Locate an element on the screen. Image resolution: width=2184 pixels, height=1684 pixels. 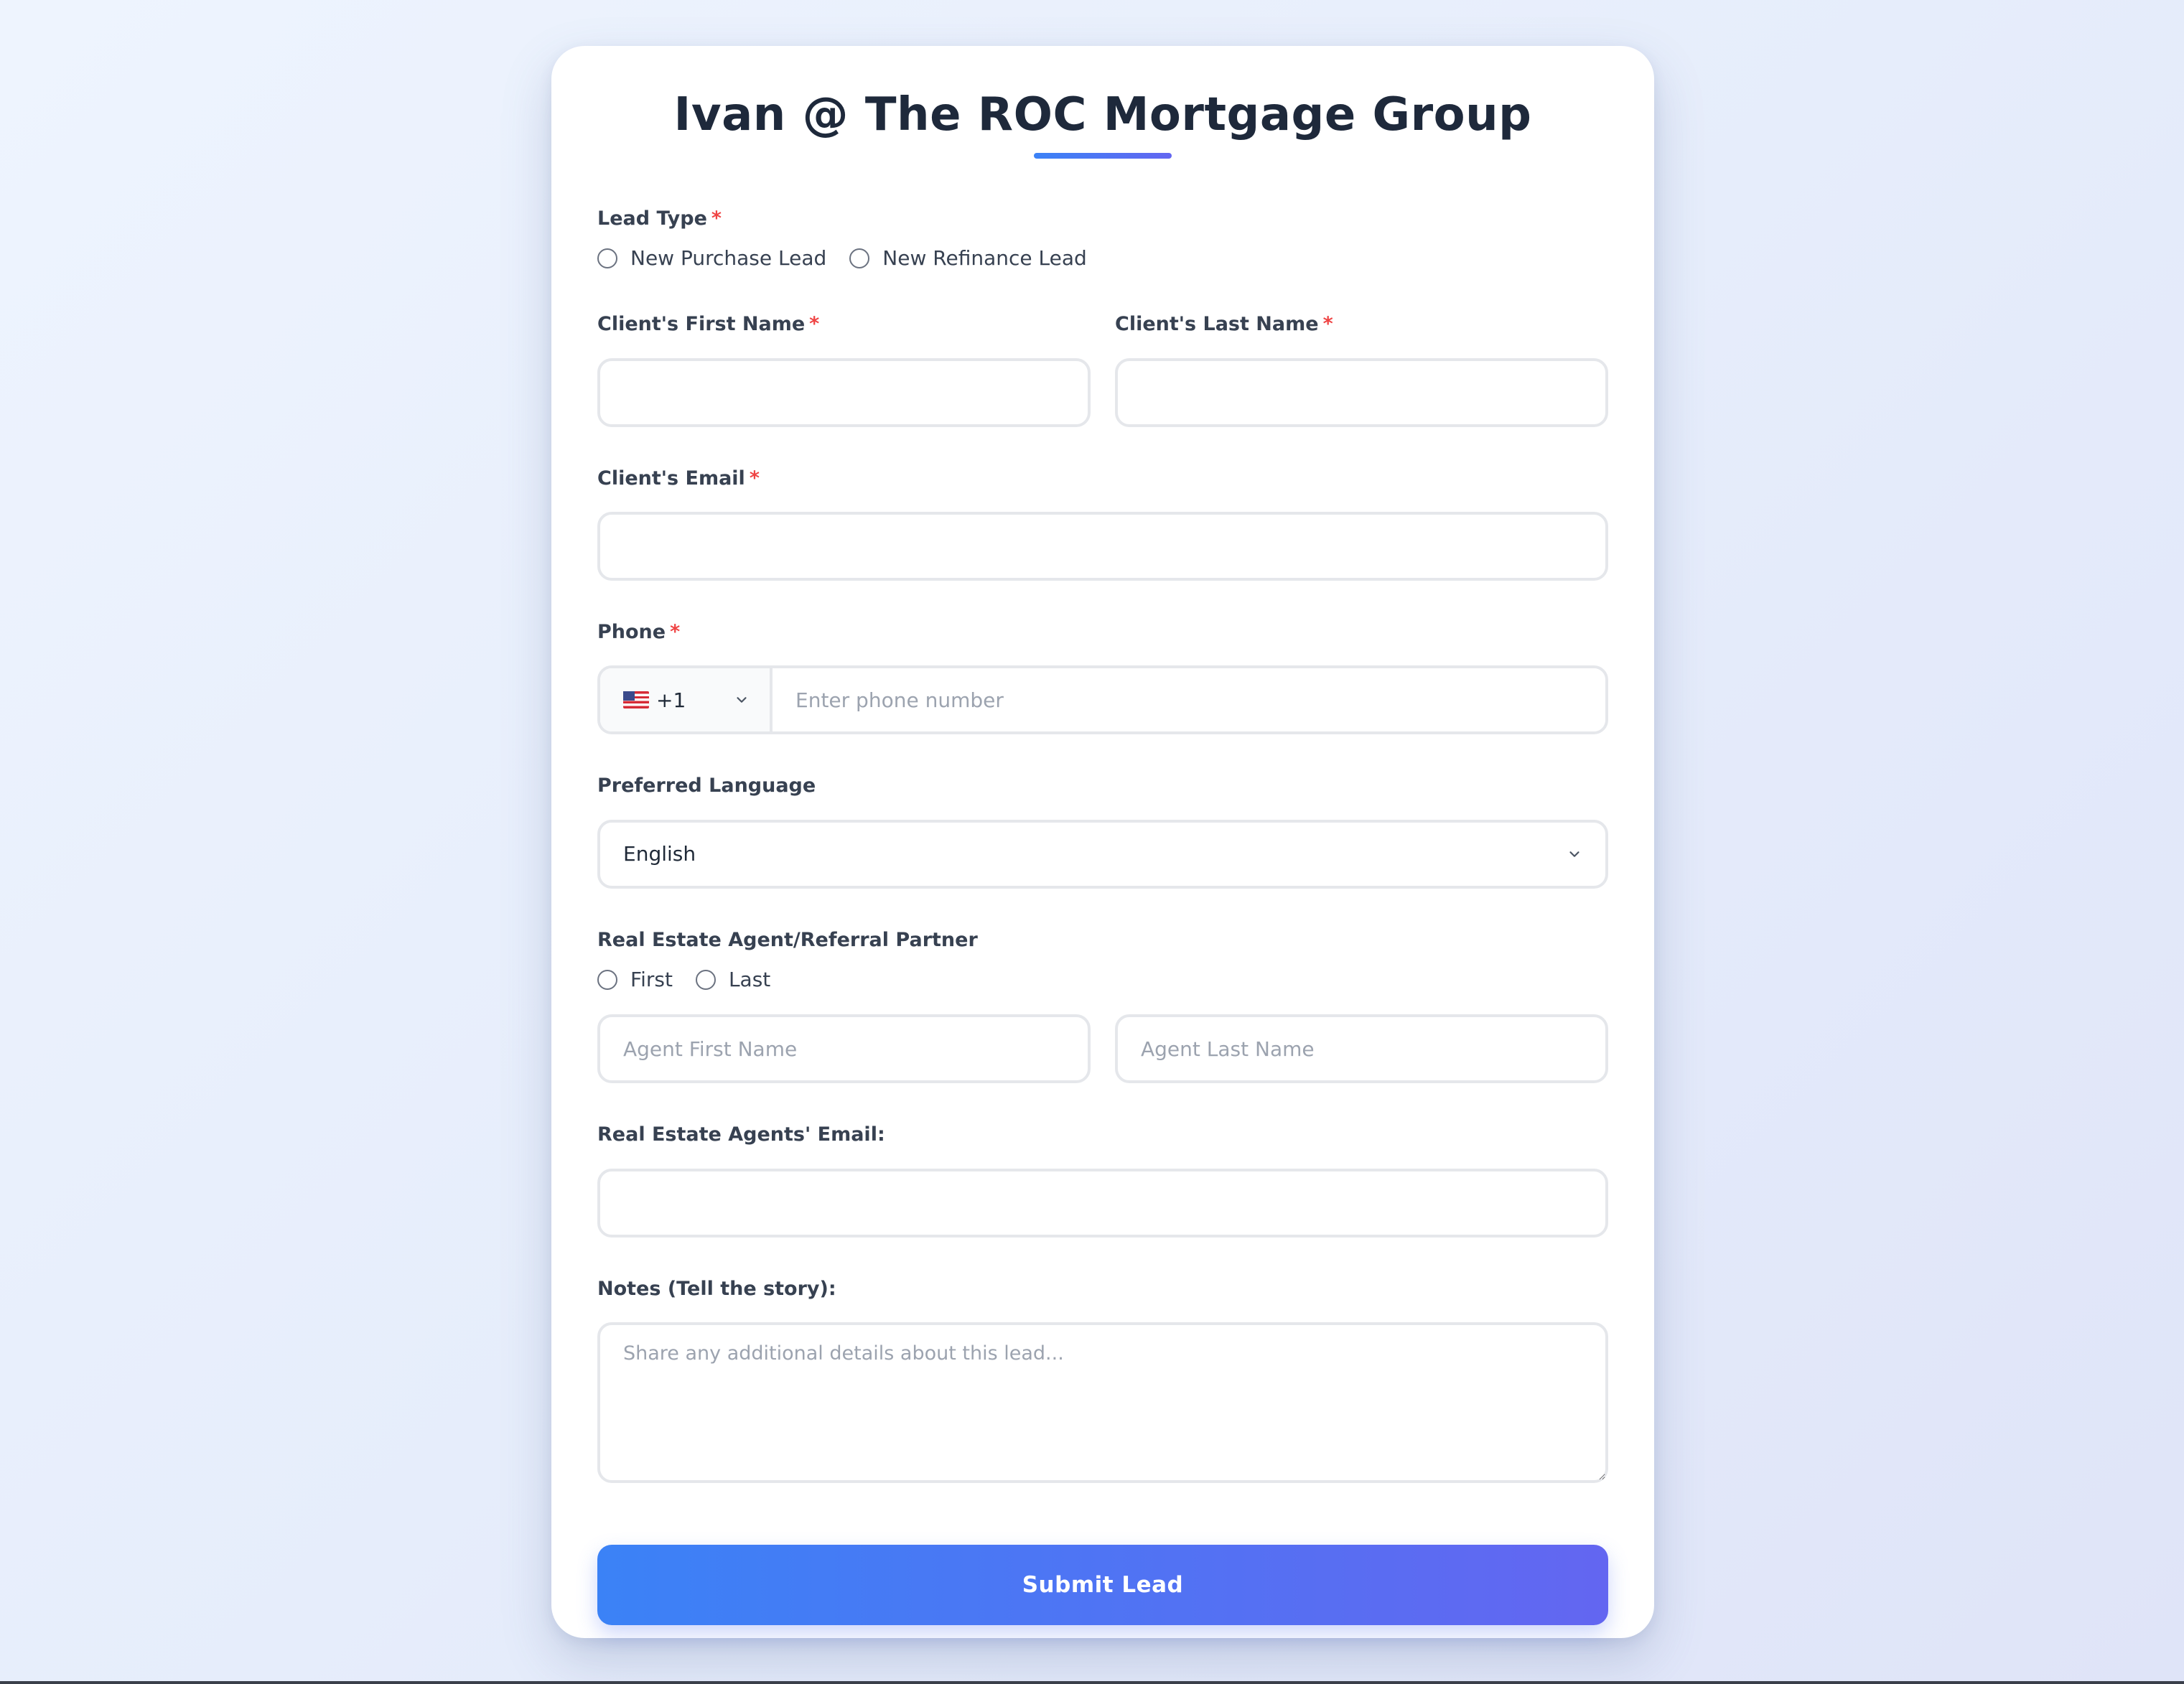
notes-group: Notes (Tell the story): is located at coordinates (1102, 1380).